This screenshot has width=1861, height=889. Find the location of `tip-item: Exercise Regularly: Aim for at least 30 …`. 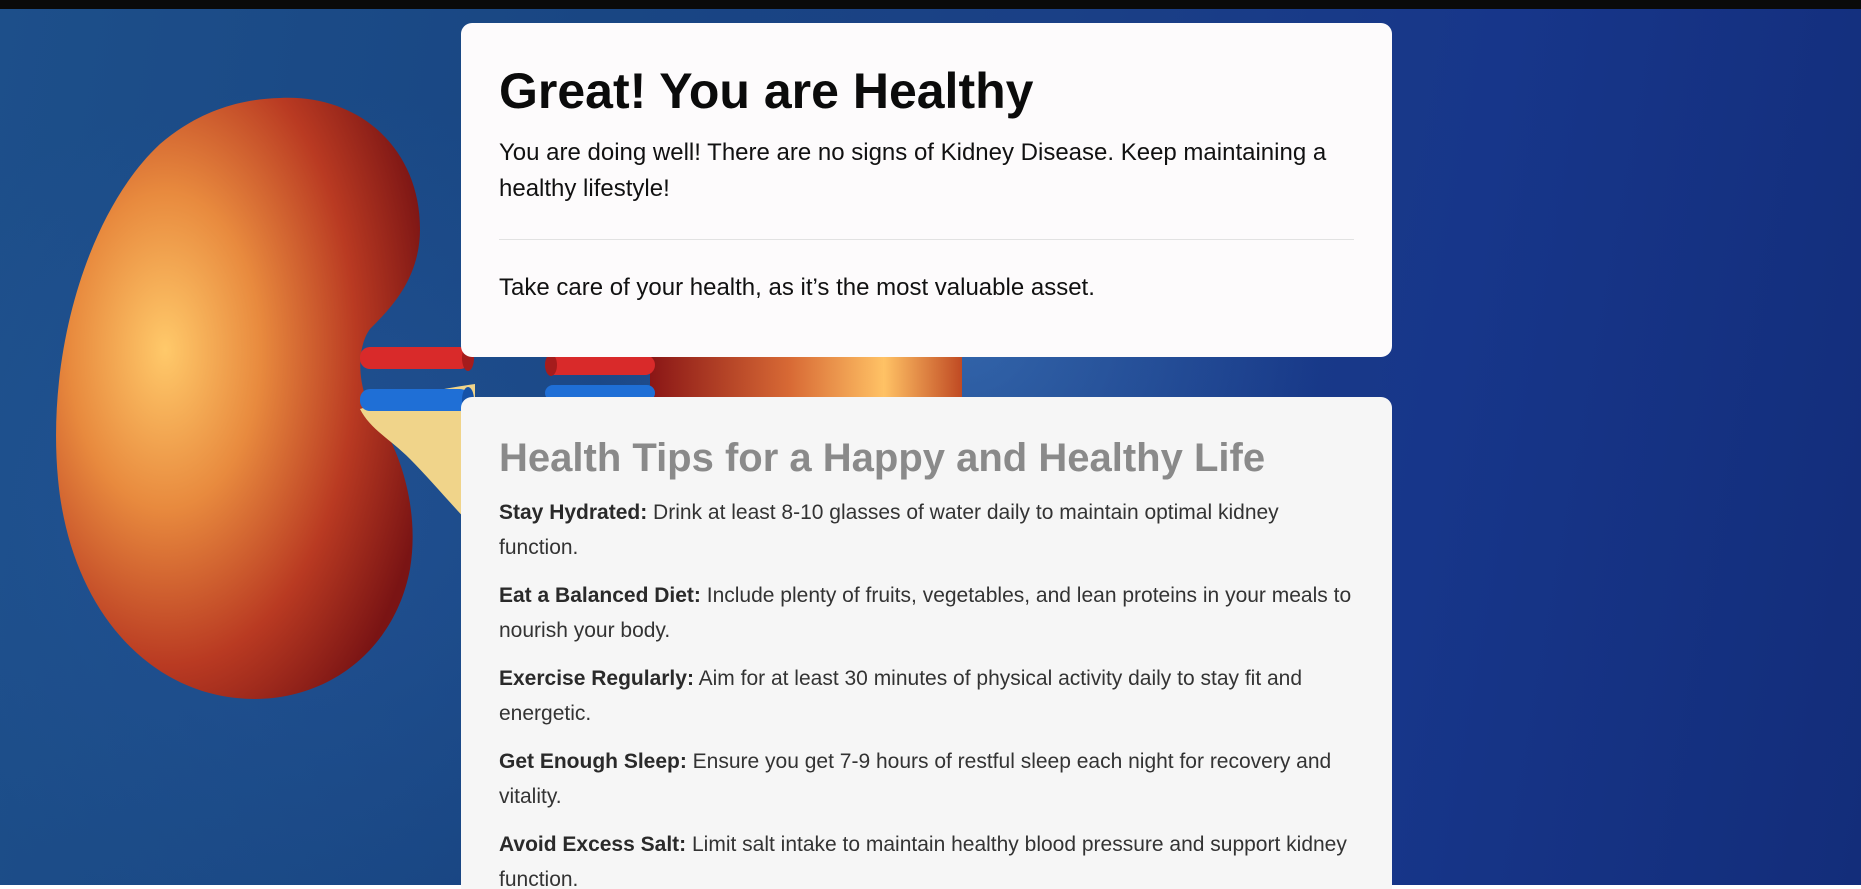

tip-item: Exercise Regularly: Aim for at least 30 … is located at coordinates (926, 696).